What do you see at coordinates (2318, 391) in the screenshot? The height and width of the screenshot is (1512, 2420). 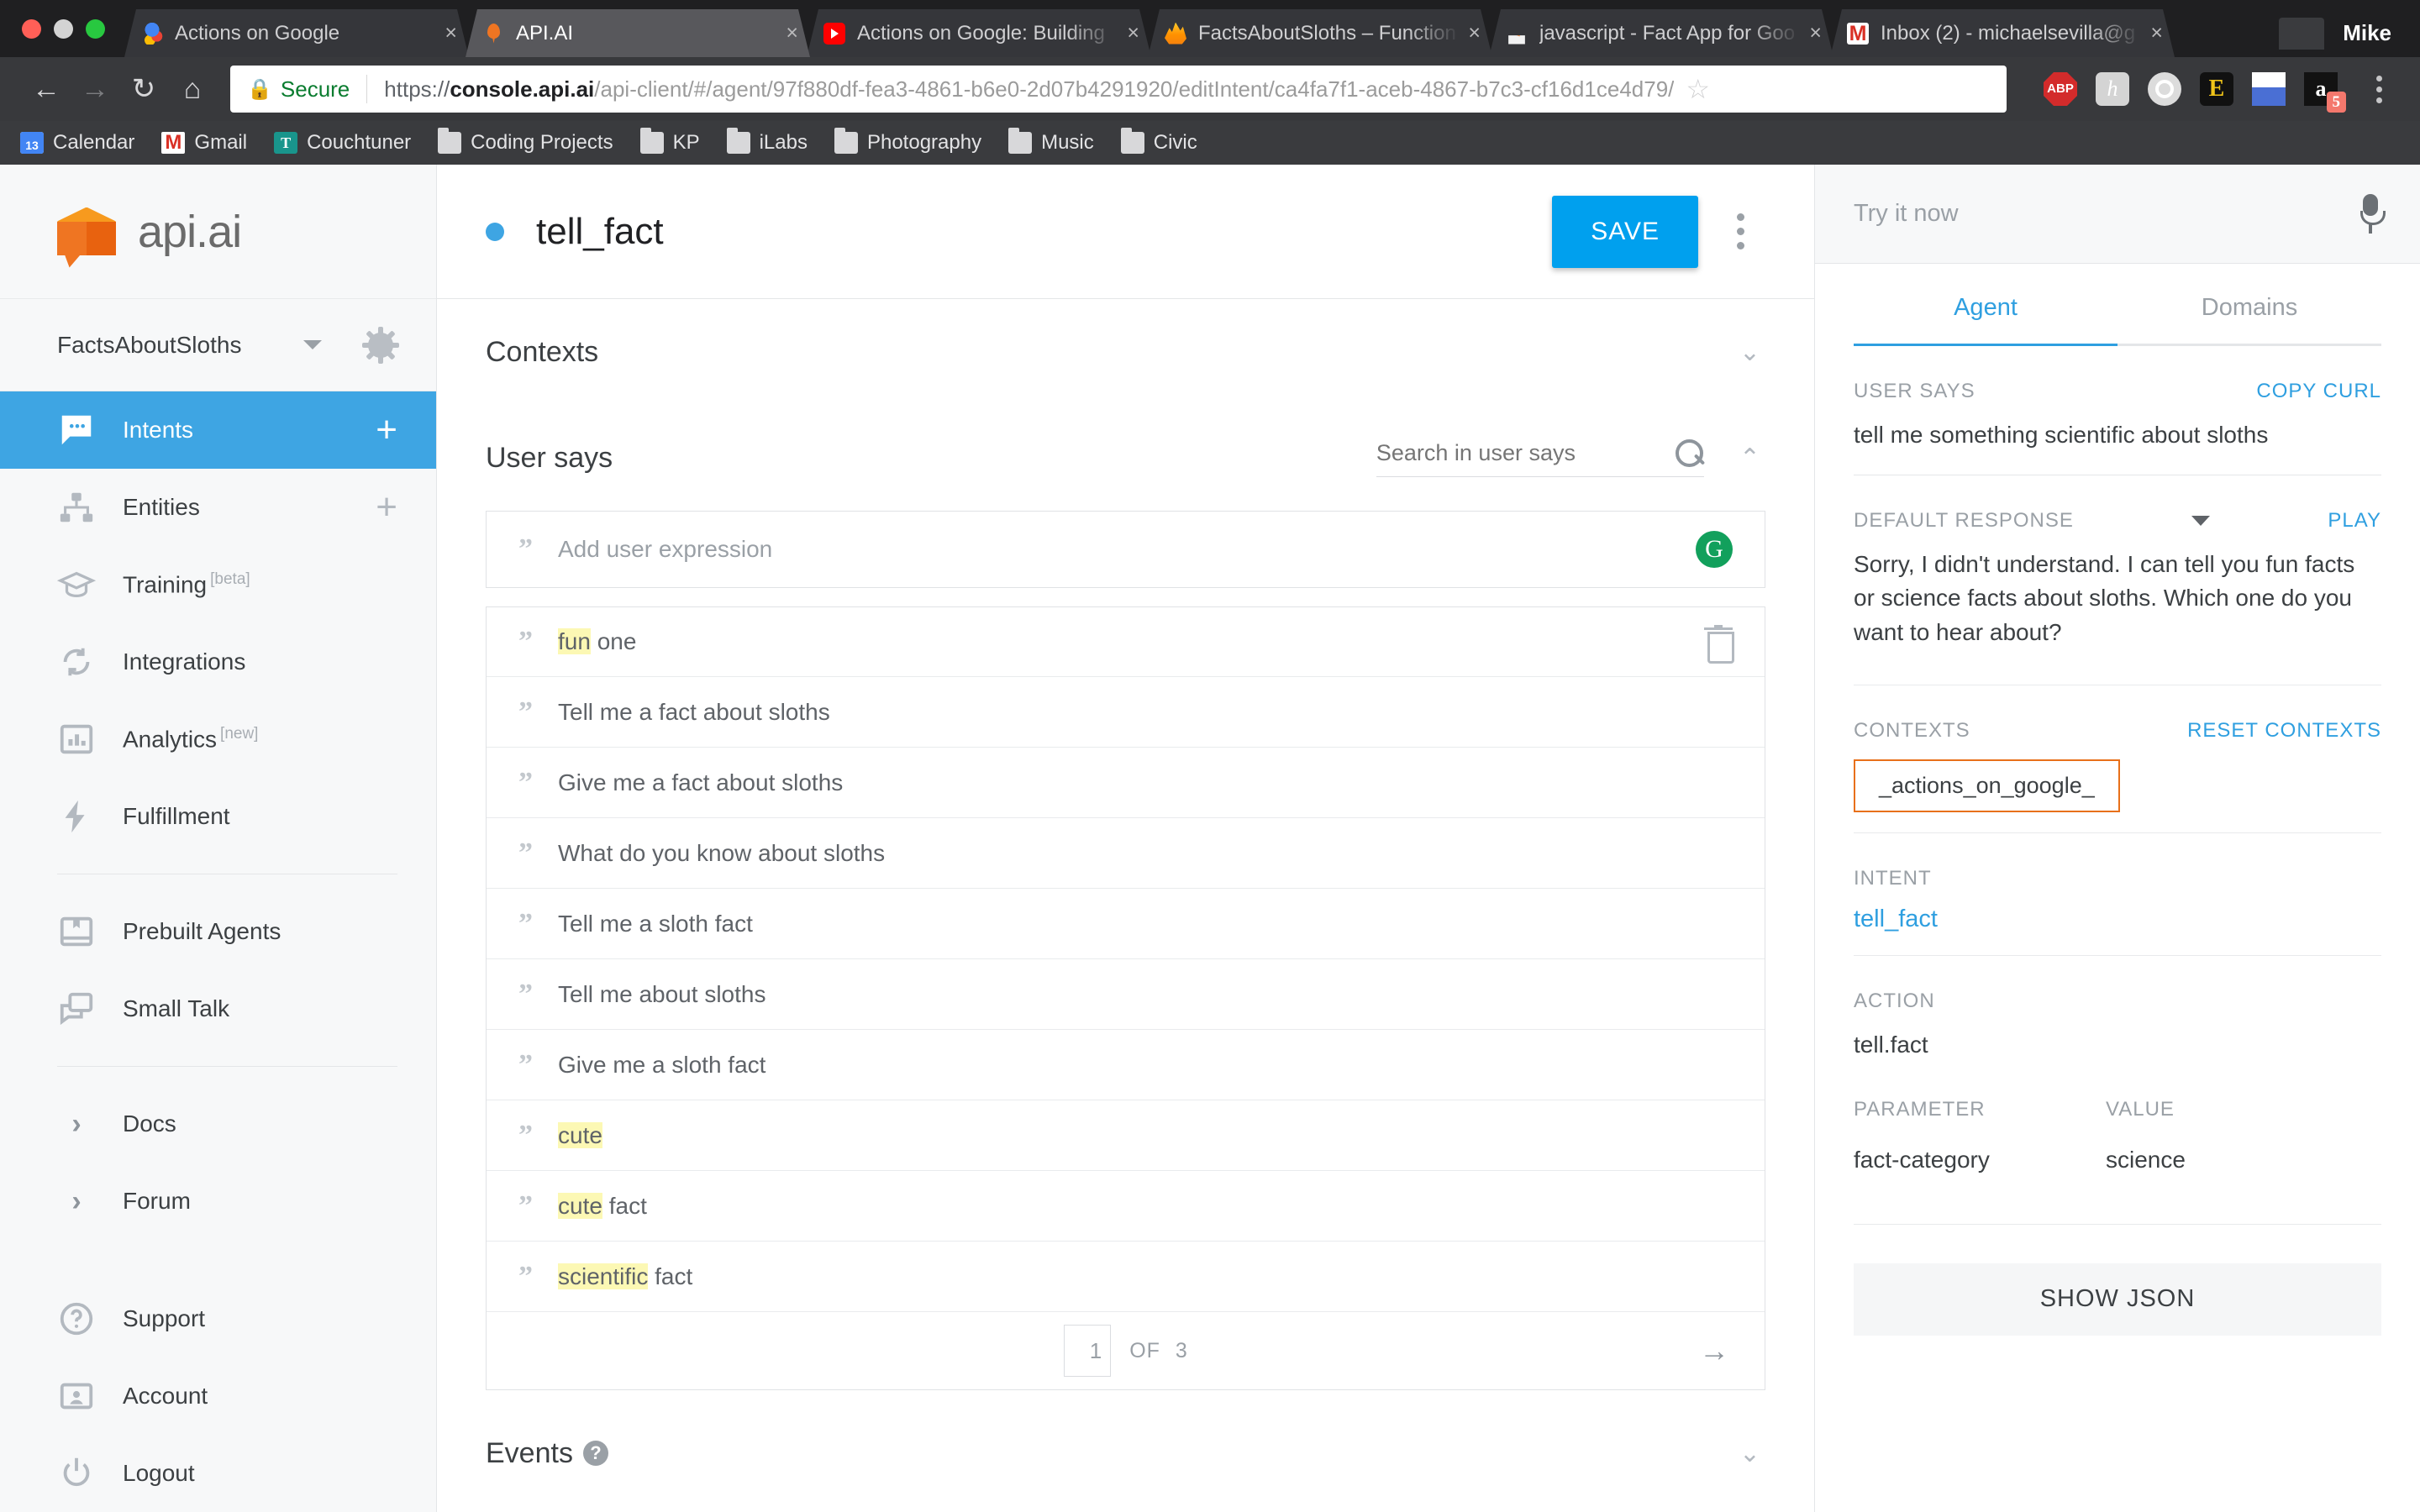 I see `copy-curl-button: COPY CURL` at bounding box center [2318, 391].